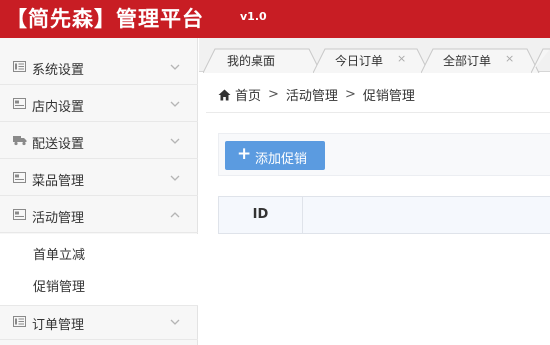 The image size is (550, 345). What do you see at coordinates (251, 61) in the screenshot?
I see `tab-label: 我的桌面` at bounding box center [251, 61].